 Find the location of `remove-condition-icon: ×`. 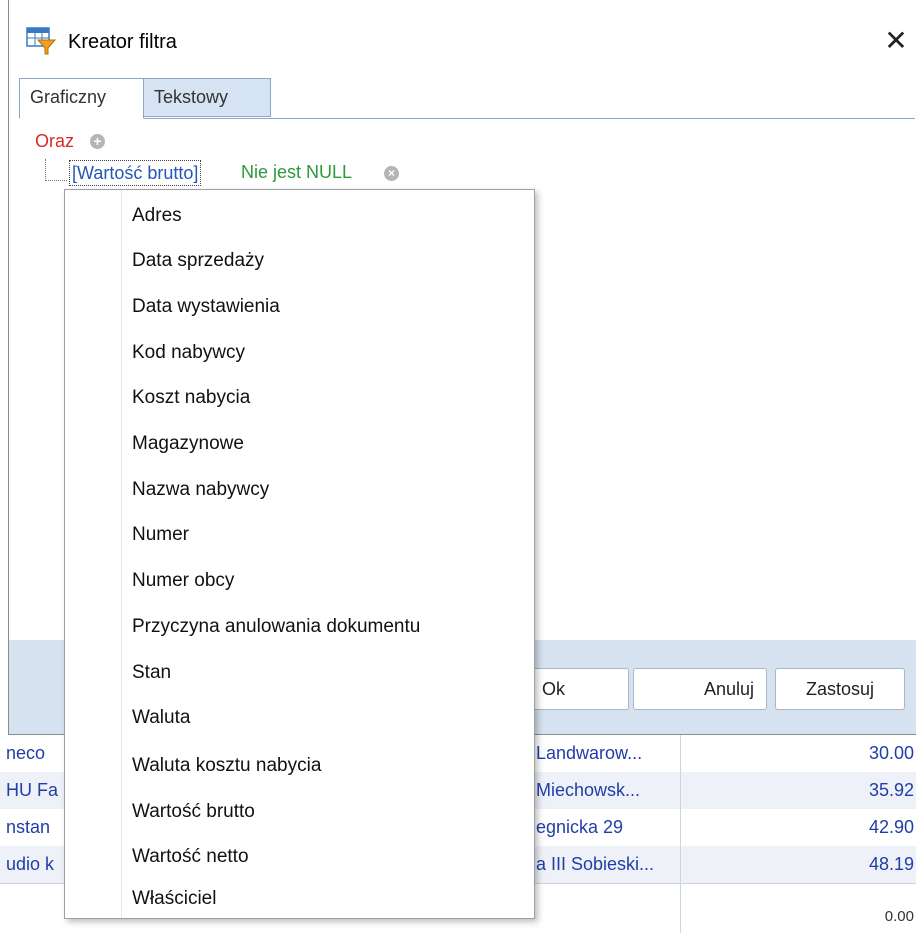

remove-condition-icon: × is located at coordinates (391, 173).